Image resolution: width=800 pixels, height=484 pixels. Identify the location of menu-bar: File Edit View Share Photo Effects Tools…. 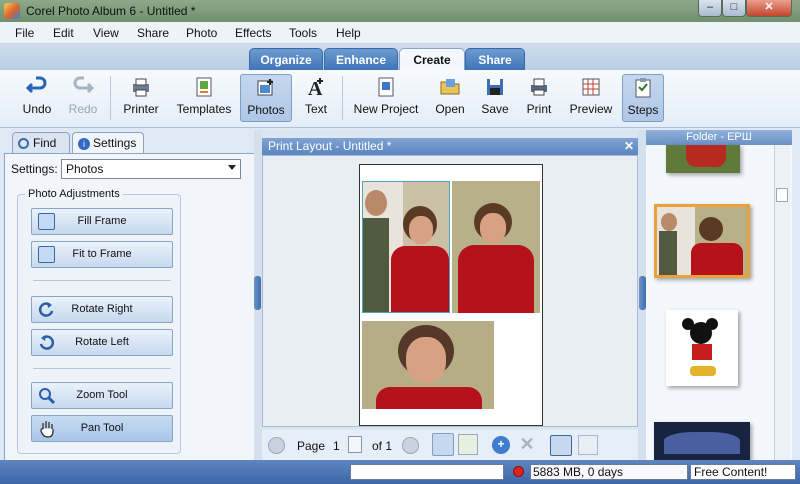
(400, 33).